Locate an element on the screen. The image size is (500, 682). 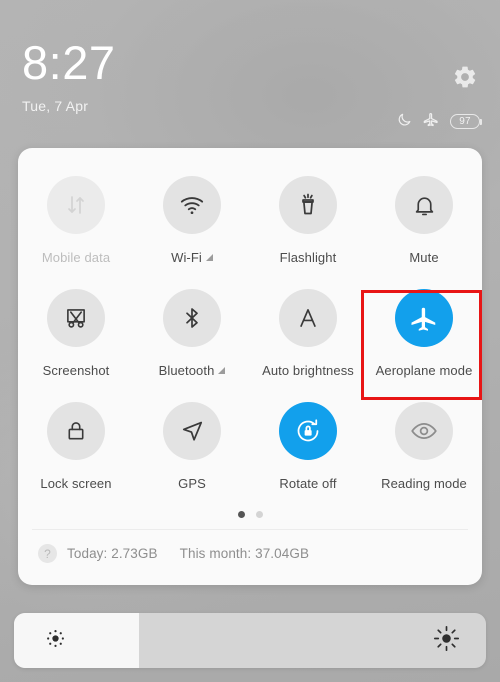
tile-label-row: Aeroplane mode is located at coordinates (424, 370).